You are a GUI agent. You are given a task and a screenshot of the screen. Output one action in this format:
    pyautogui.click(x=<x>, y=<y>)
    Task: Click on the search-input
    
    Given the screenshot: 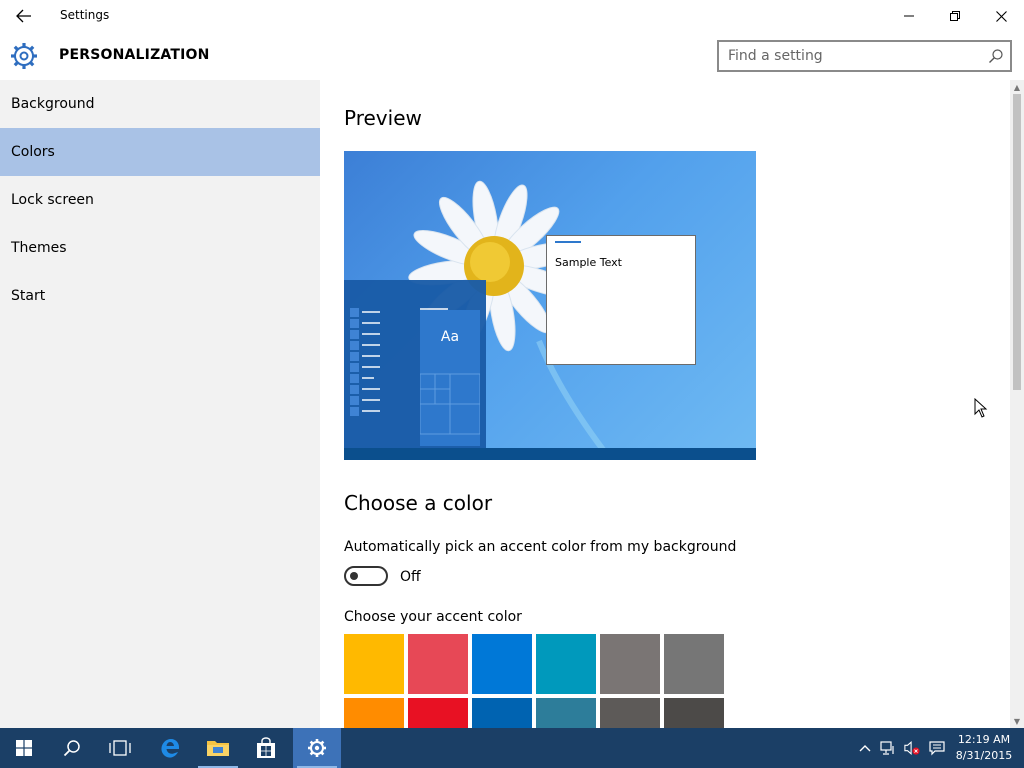 What is the action you would take?
    pyautogui.click(x=853, y=56)
    